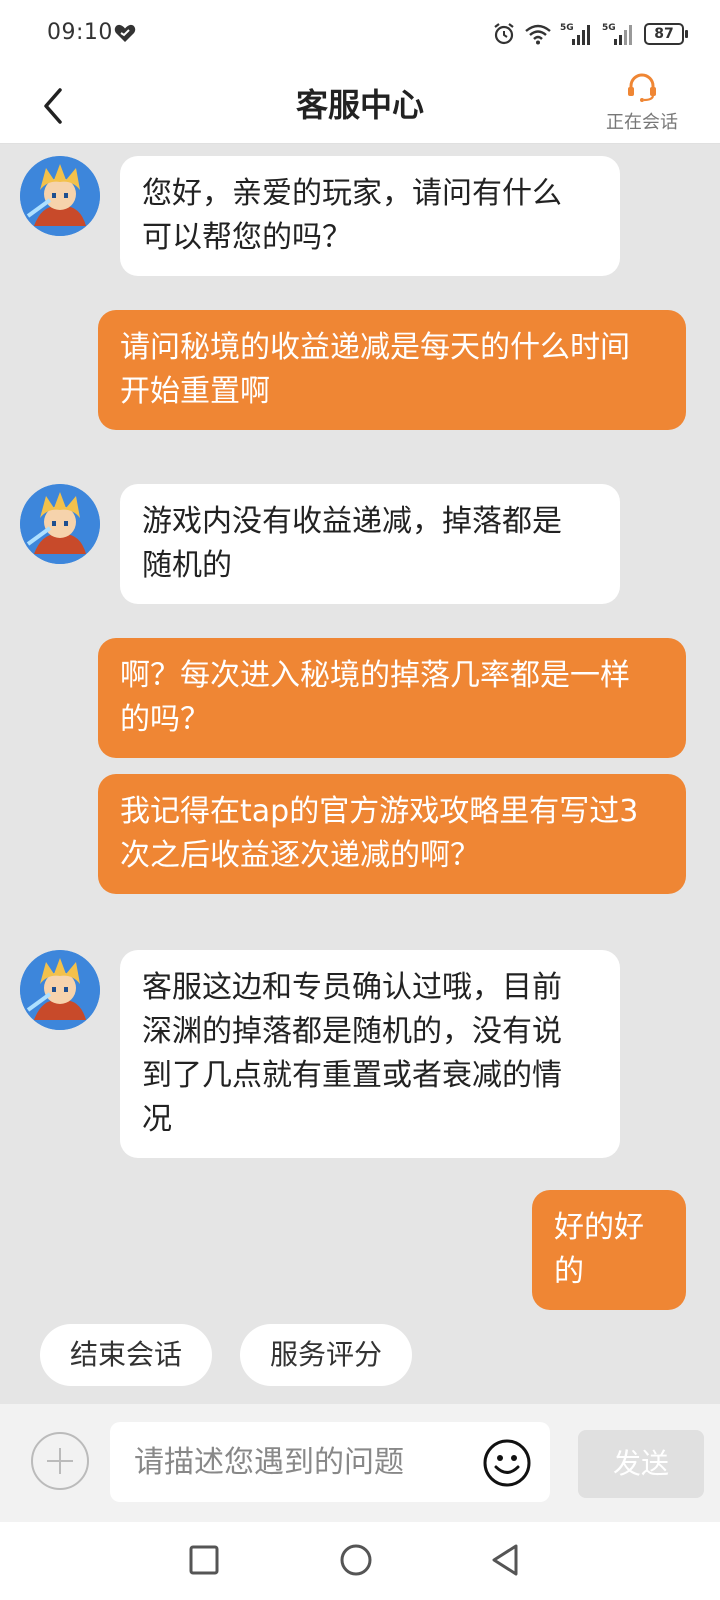  What do you see at coordinates (356, 1560) in the screenshot?
I see `circle-icon` at bounding box center [356, 1560].